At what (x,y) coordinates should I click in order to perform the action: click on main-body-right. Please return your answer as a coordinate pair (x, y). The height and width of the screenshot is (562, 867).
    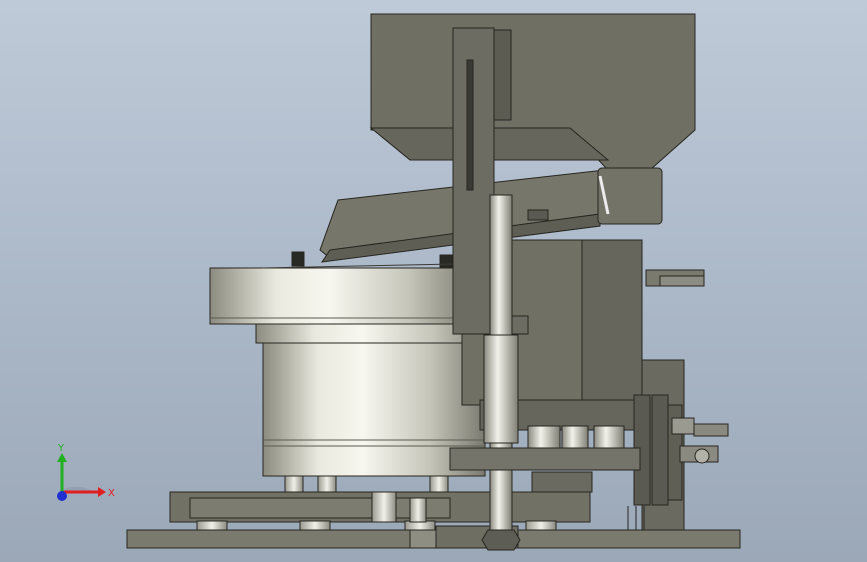
    Looking at the image, I should click on (612, 322).